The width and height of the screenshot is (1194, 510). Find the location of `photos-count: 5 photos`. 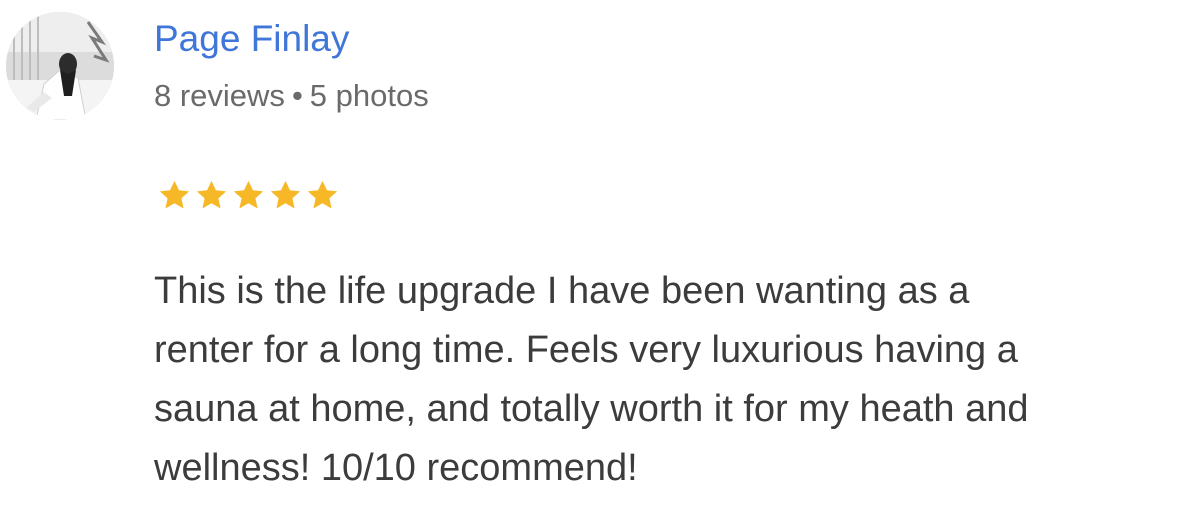

photos-count: 5 photos is located at coordinates (369, 95).